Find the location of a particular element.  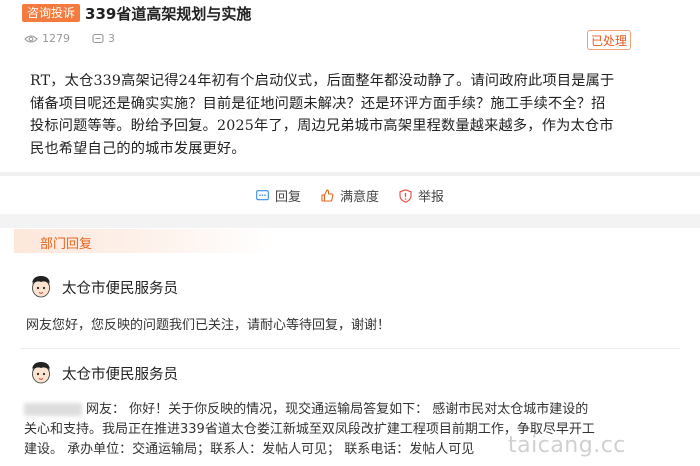

reply-button: 回复 is located at coordinates (278, 195).